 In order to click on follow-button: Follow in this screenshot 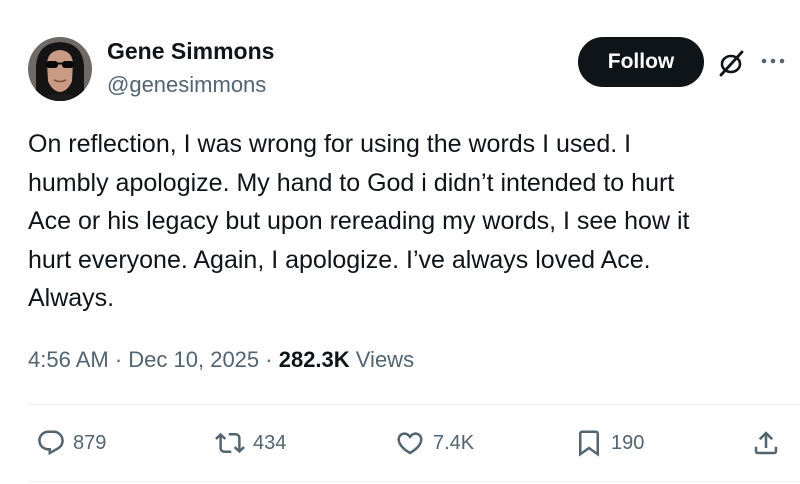, I will do `click(641, 62)`.